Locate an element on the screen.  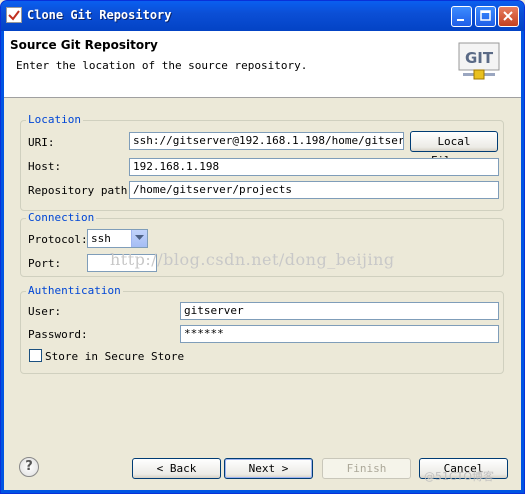
corner-watermark: @51CTO博客 is located at coordinates (459, 476).